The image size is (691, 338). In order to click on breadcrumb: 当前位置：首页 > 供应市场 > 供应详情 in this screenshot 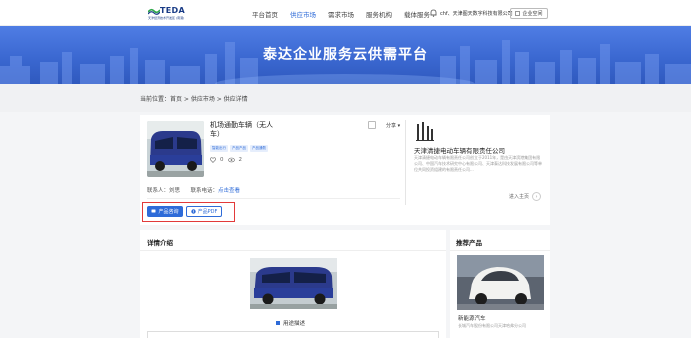, I will do `click(194, 99)`.